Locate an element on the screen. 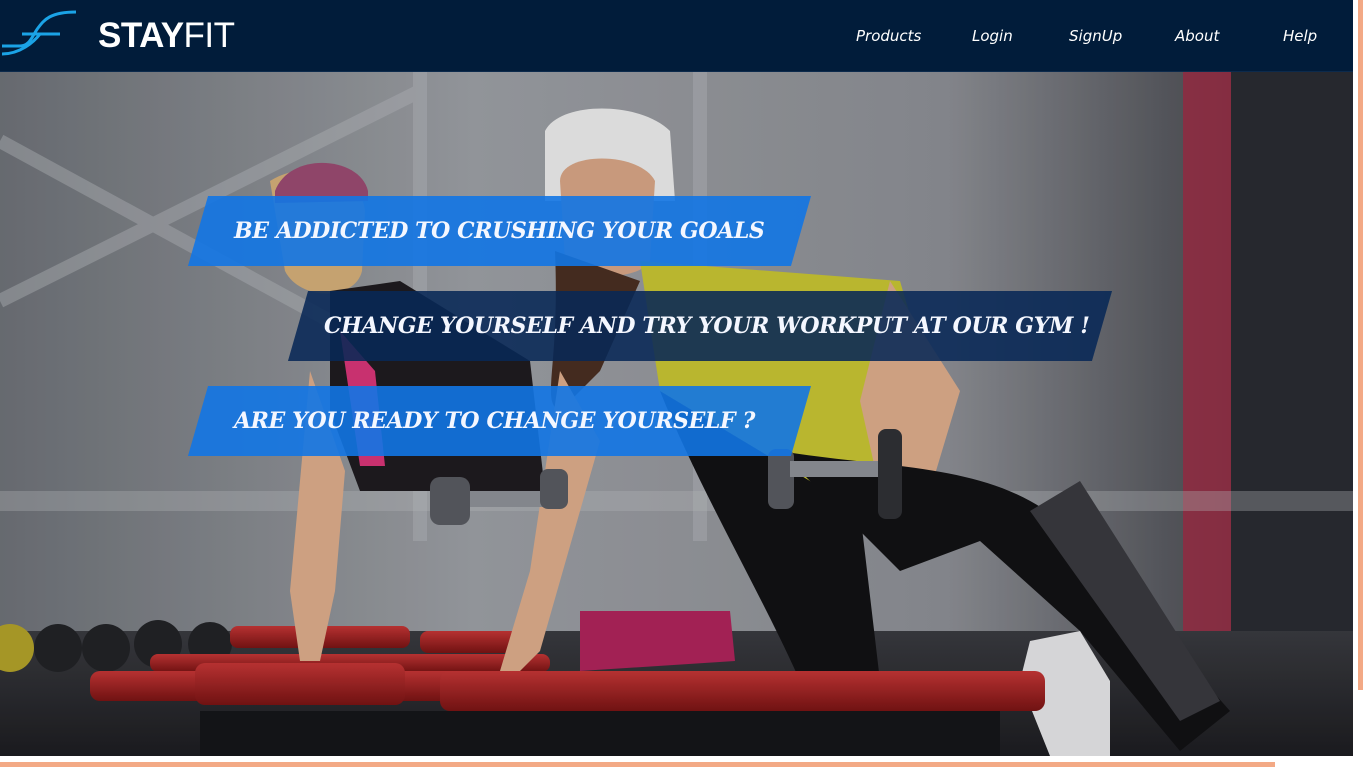 Image resolution: width=1366 pixels, height=768 pixels. top-navbar: STAYFIT Products Login SignUp About Help is located at coordinates (676, 36).